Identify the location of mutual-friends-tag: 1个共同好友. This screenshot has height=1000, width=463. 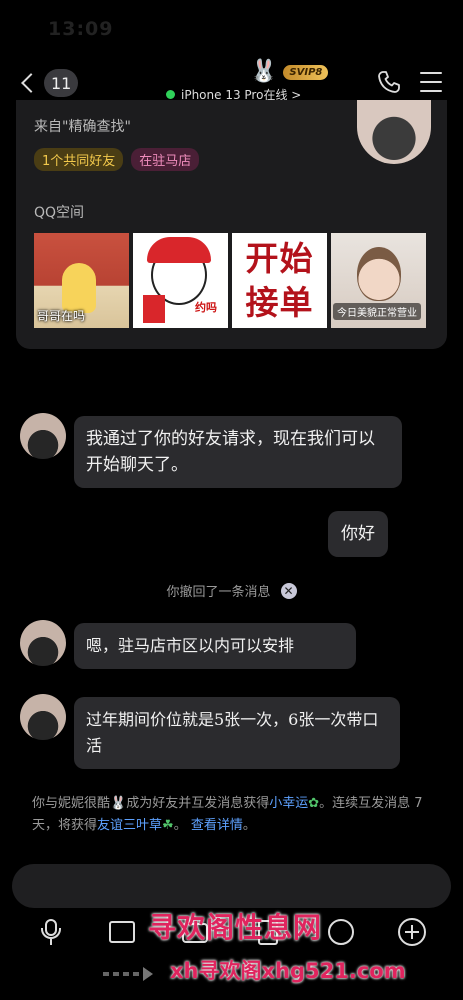
(79, 159).